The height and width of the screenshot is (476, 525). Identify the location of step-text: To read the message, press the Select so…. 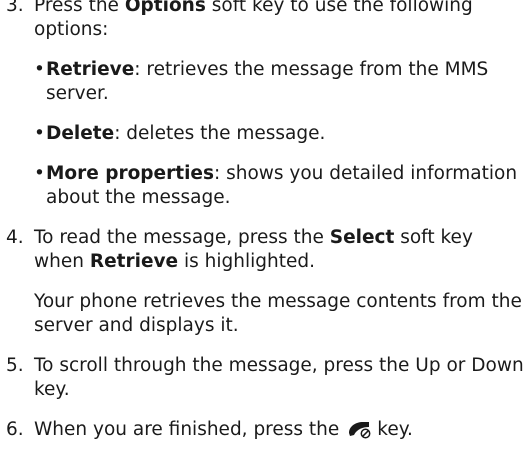
(253, 249).